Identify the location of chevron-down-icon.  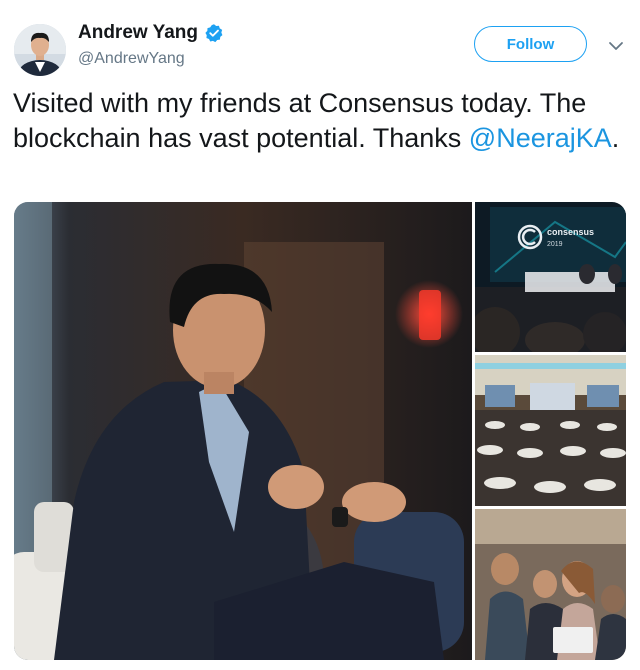
(616, 46).